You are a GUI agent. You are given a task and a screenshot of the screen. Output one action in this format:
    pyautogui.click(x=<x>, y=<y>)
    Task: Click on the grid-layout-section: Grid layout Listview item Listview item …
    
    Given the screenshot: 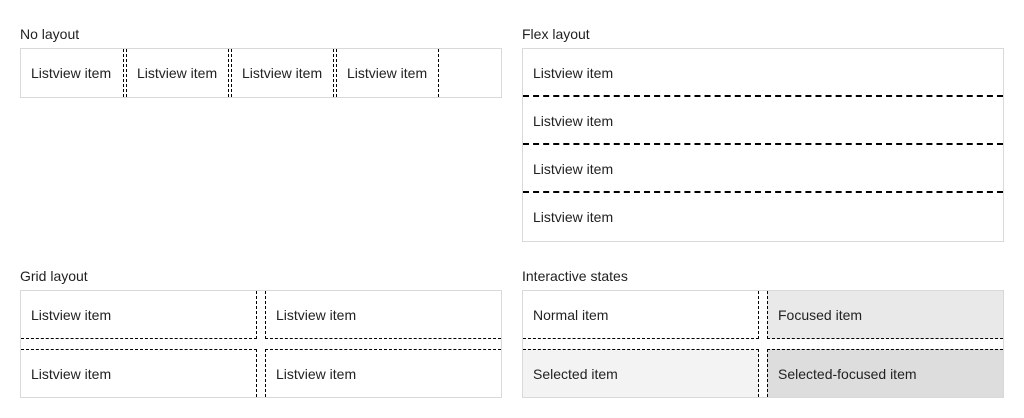 What is the action you would take?
    pyautogui.click(x=261, y=333)
    